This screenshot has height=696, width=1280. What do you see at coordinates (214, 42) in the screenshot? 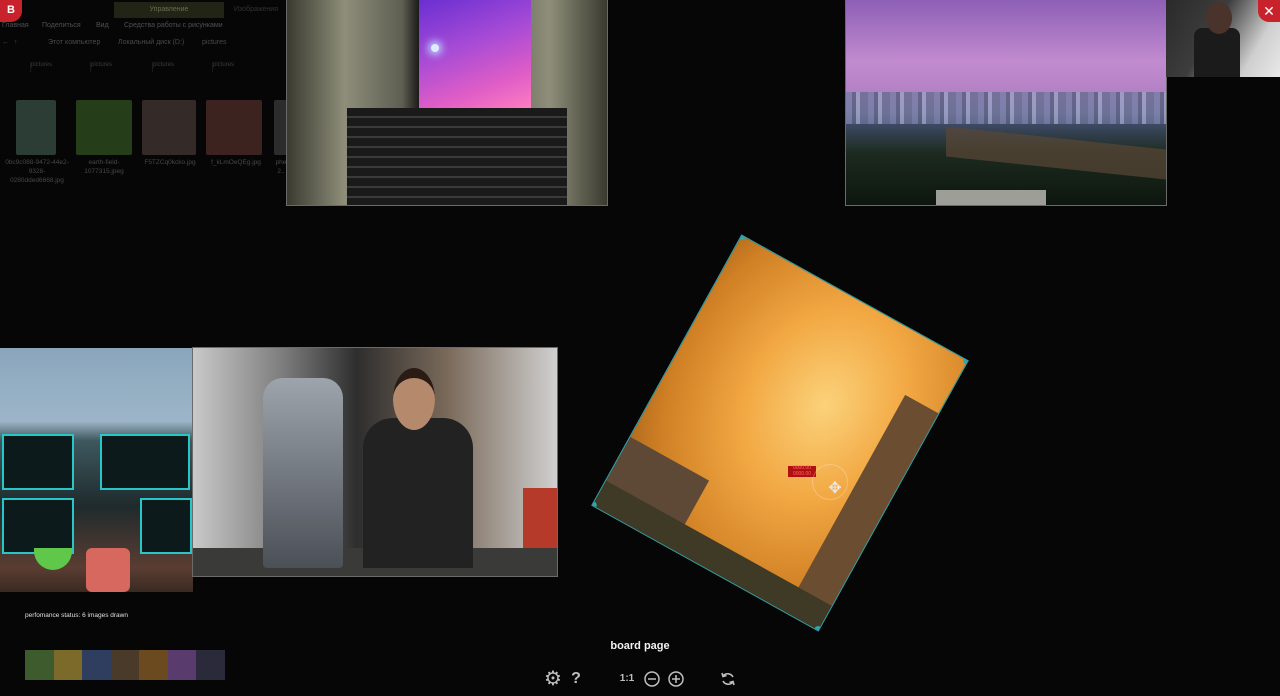
I see `breadcrumb-pictures: pictures` at bounding box center [214, 42].